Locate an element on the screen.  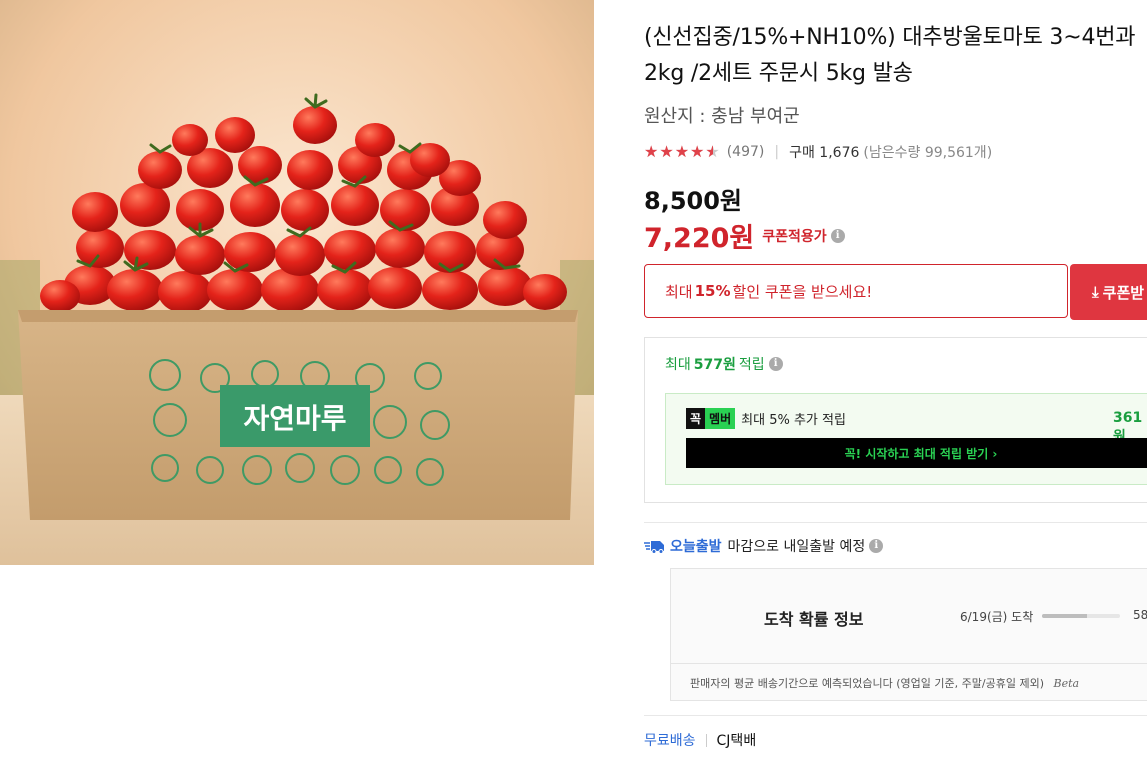
coupon-download-button: ⤓ 쿠폰받 is located at coordinates (1108, 292).